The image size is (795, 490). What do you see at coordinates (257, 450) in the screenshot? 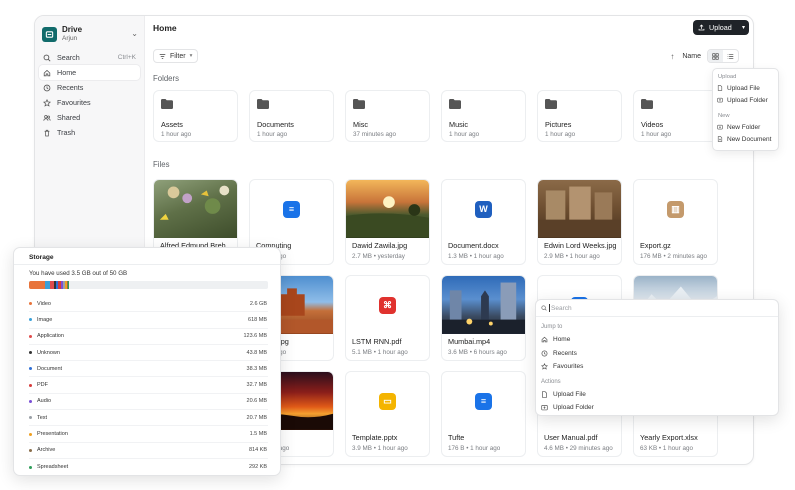
I see `storage-type-size: 814 KB` at bounding box center [257, 450].